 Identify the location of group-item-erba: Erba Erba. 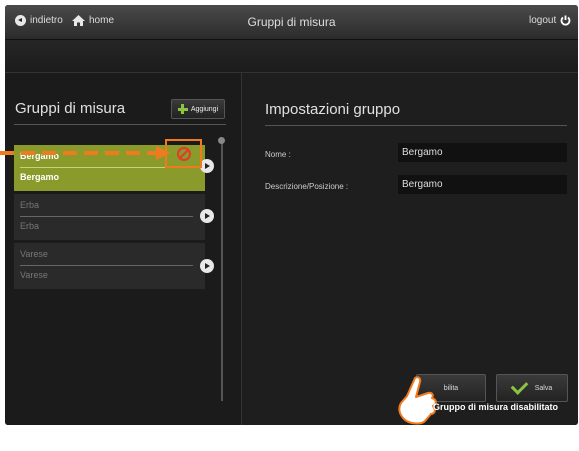
(109, 217).